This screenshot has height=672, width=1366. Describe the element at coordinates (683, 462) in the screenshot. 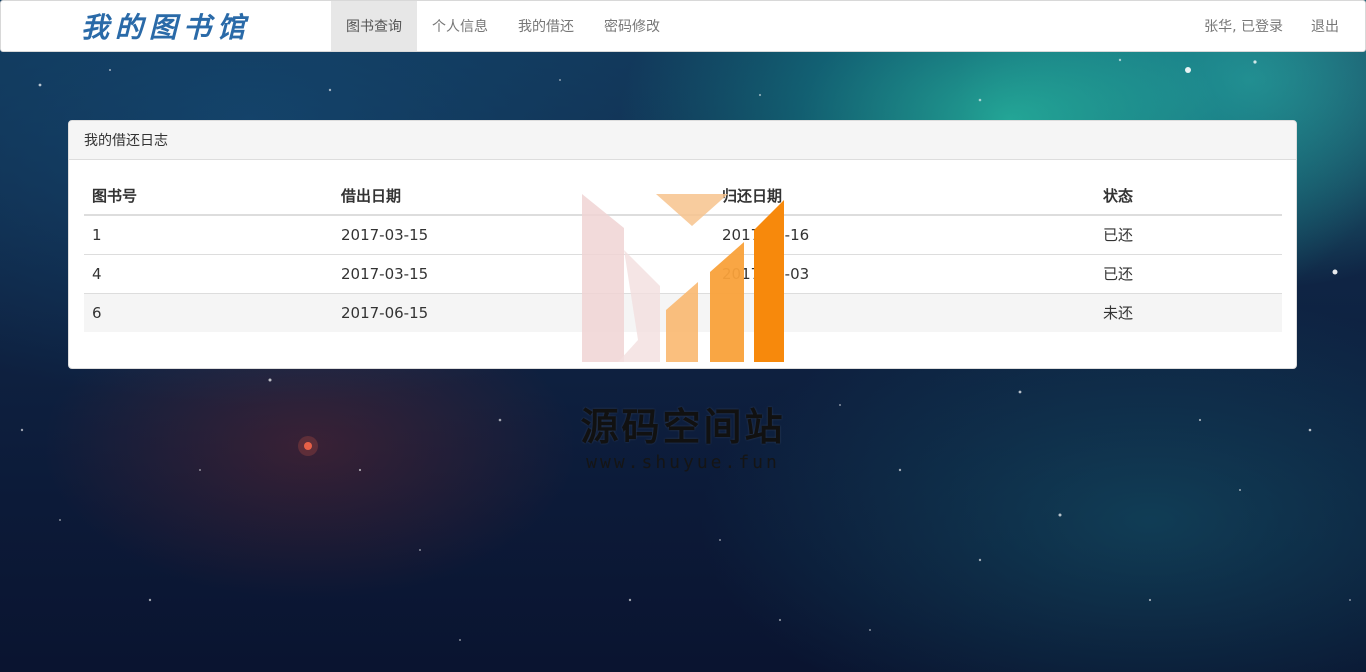

I see `watermark-url: www.shuyue.fun` at that location.